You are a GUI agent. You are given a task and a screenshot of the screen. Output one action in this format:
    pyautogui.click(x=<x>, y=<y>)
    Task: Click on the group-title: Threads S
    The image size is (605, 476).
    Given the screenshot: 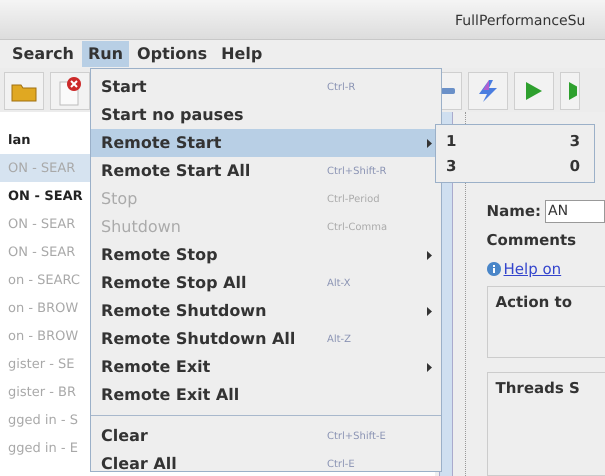 What is the action you would take?
    pyautogui.click(x=538, y=387)
    